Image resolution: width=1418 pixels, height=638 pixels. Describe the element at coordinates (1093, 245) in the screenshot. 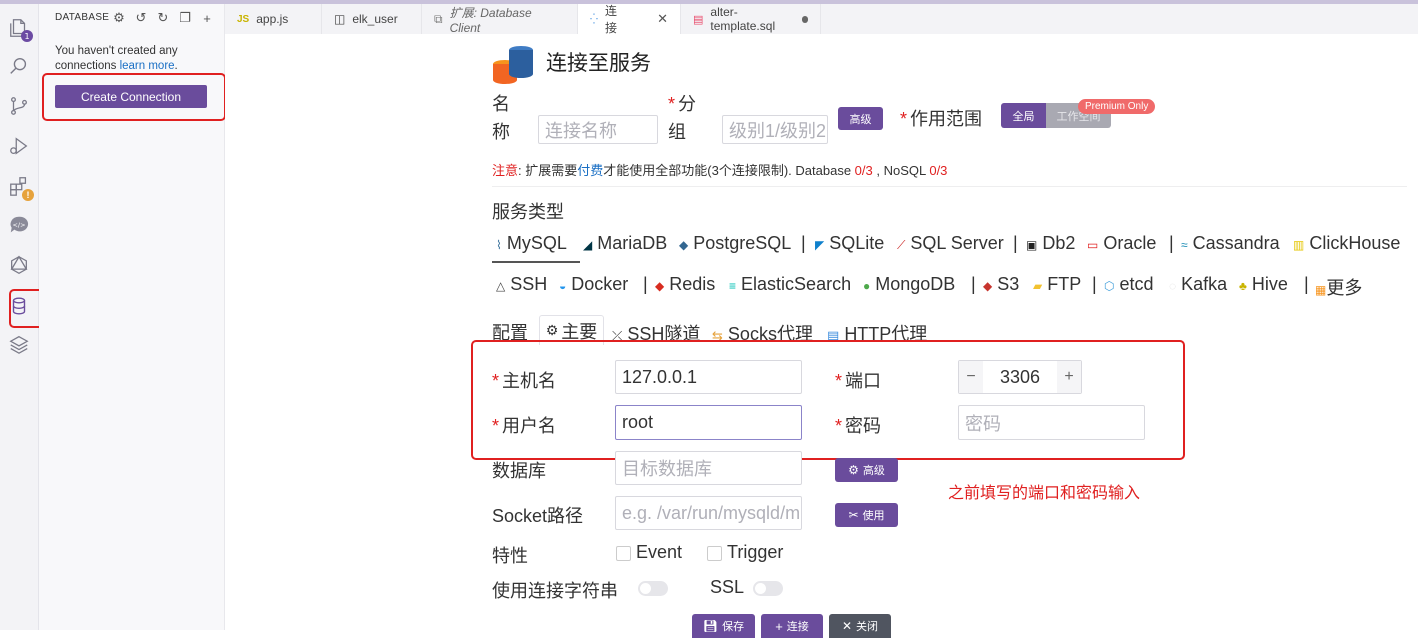

I see `oracle-icon: ▭` at that location.